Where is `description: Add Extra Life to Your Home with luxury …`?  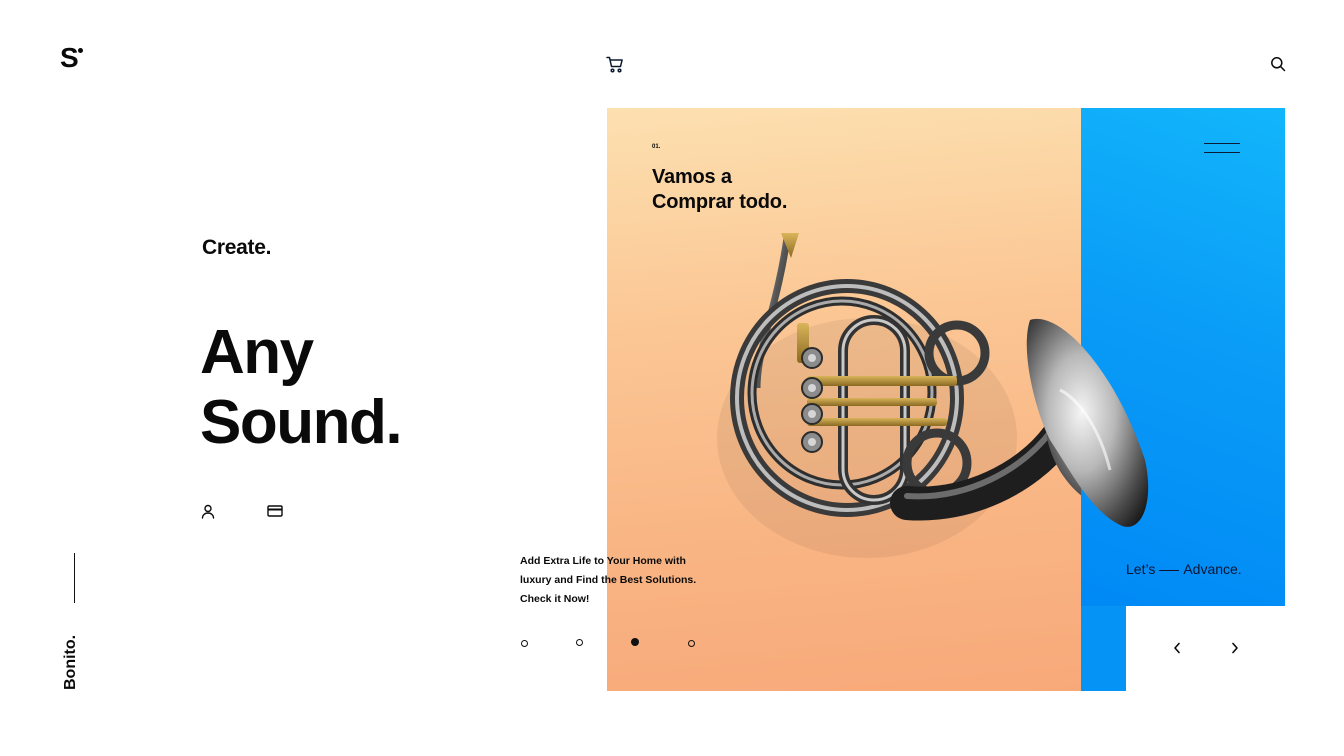
description: Add Extra Life to Your Home with luxury … is located at coordinates (615, 580).